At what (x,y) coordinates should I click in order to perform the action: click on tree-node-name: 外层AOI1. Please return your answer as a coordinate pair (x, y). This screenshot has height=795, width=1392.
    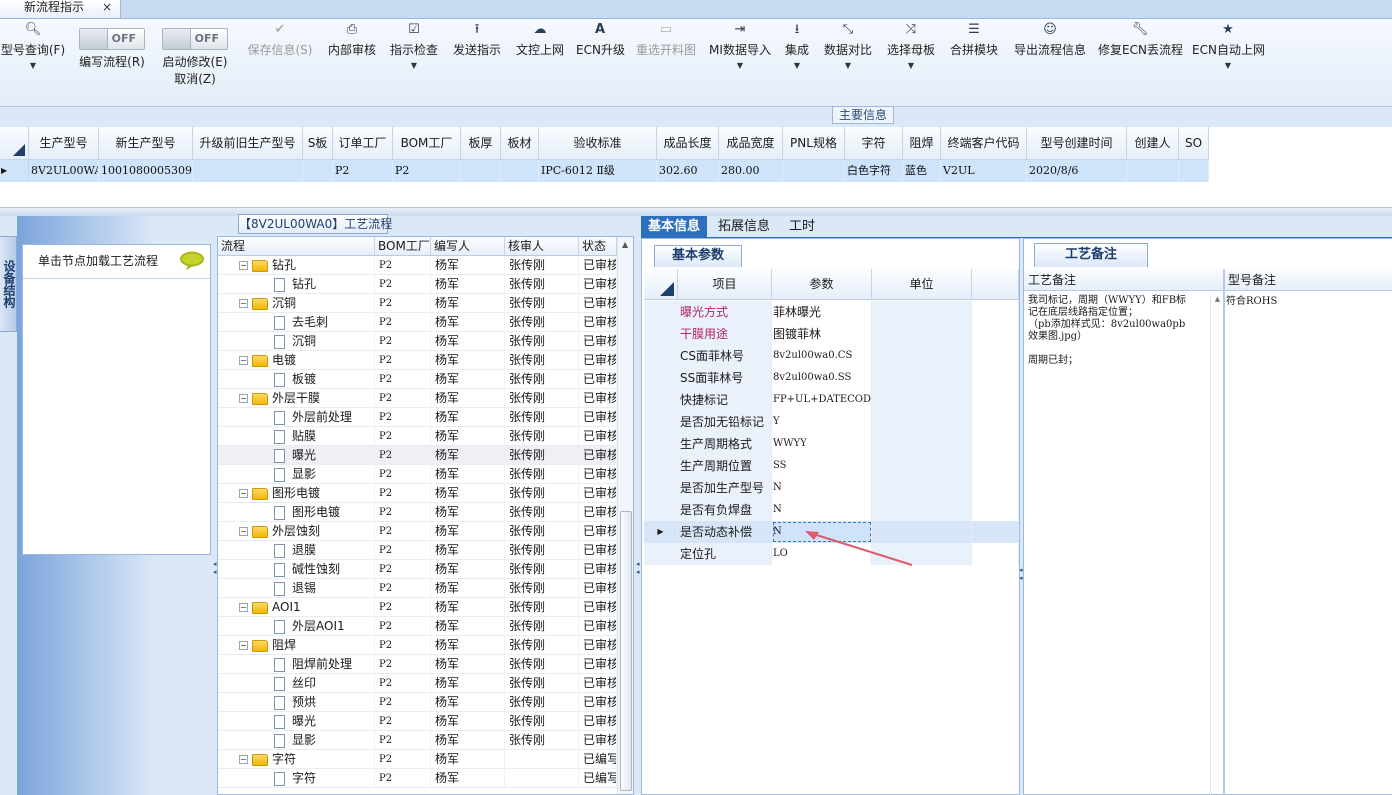
    Looking at the image, I should click on (296, 626).